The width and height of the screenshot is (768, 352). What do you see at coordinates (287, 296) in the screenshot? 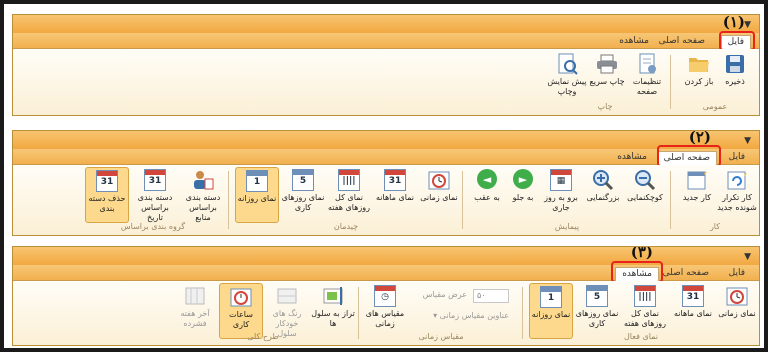
I see `auto-color-icon` at bounding box center [287, 296].